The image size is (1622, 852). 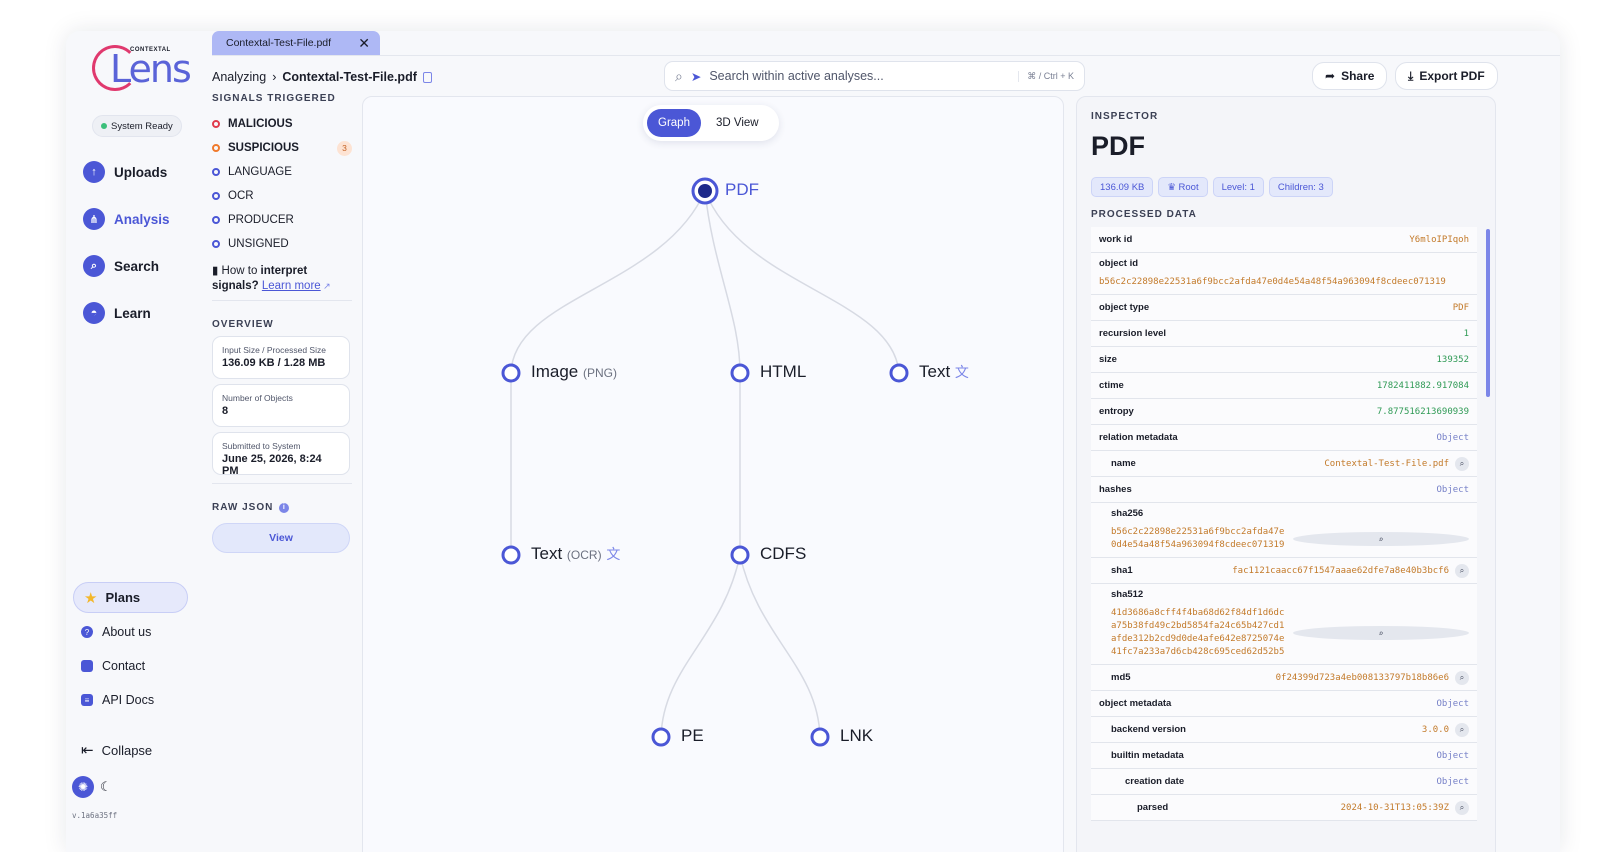 I want to click on signal-dot-icon, so click(x=216, y=172).